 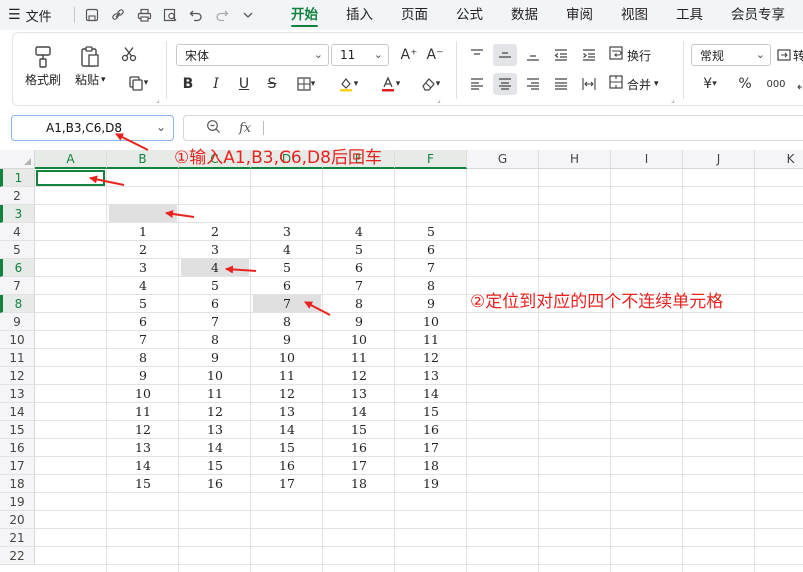 What do you see at coordinates (244, 84) in the screenshot?
I see `underline-button: U` at bounding box center [244, 84].